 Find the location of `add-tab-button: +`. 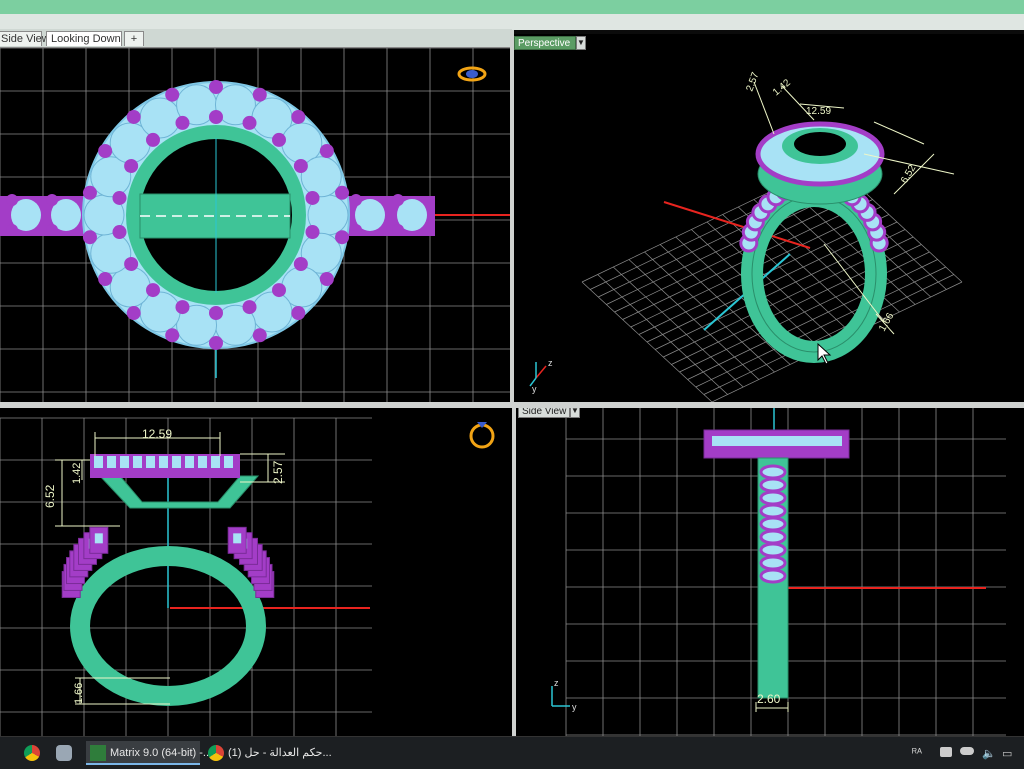

add-tab-button: + is located at coordinates (134, 38).